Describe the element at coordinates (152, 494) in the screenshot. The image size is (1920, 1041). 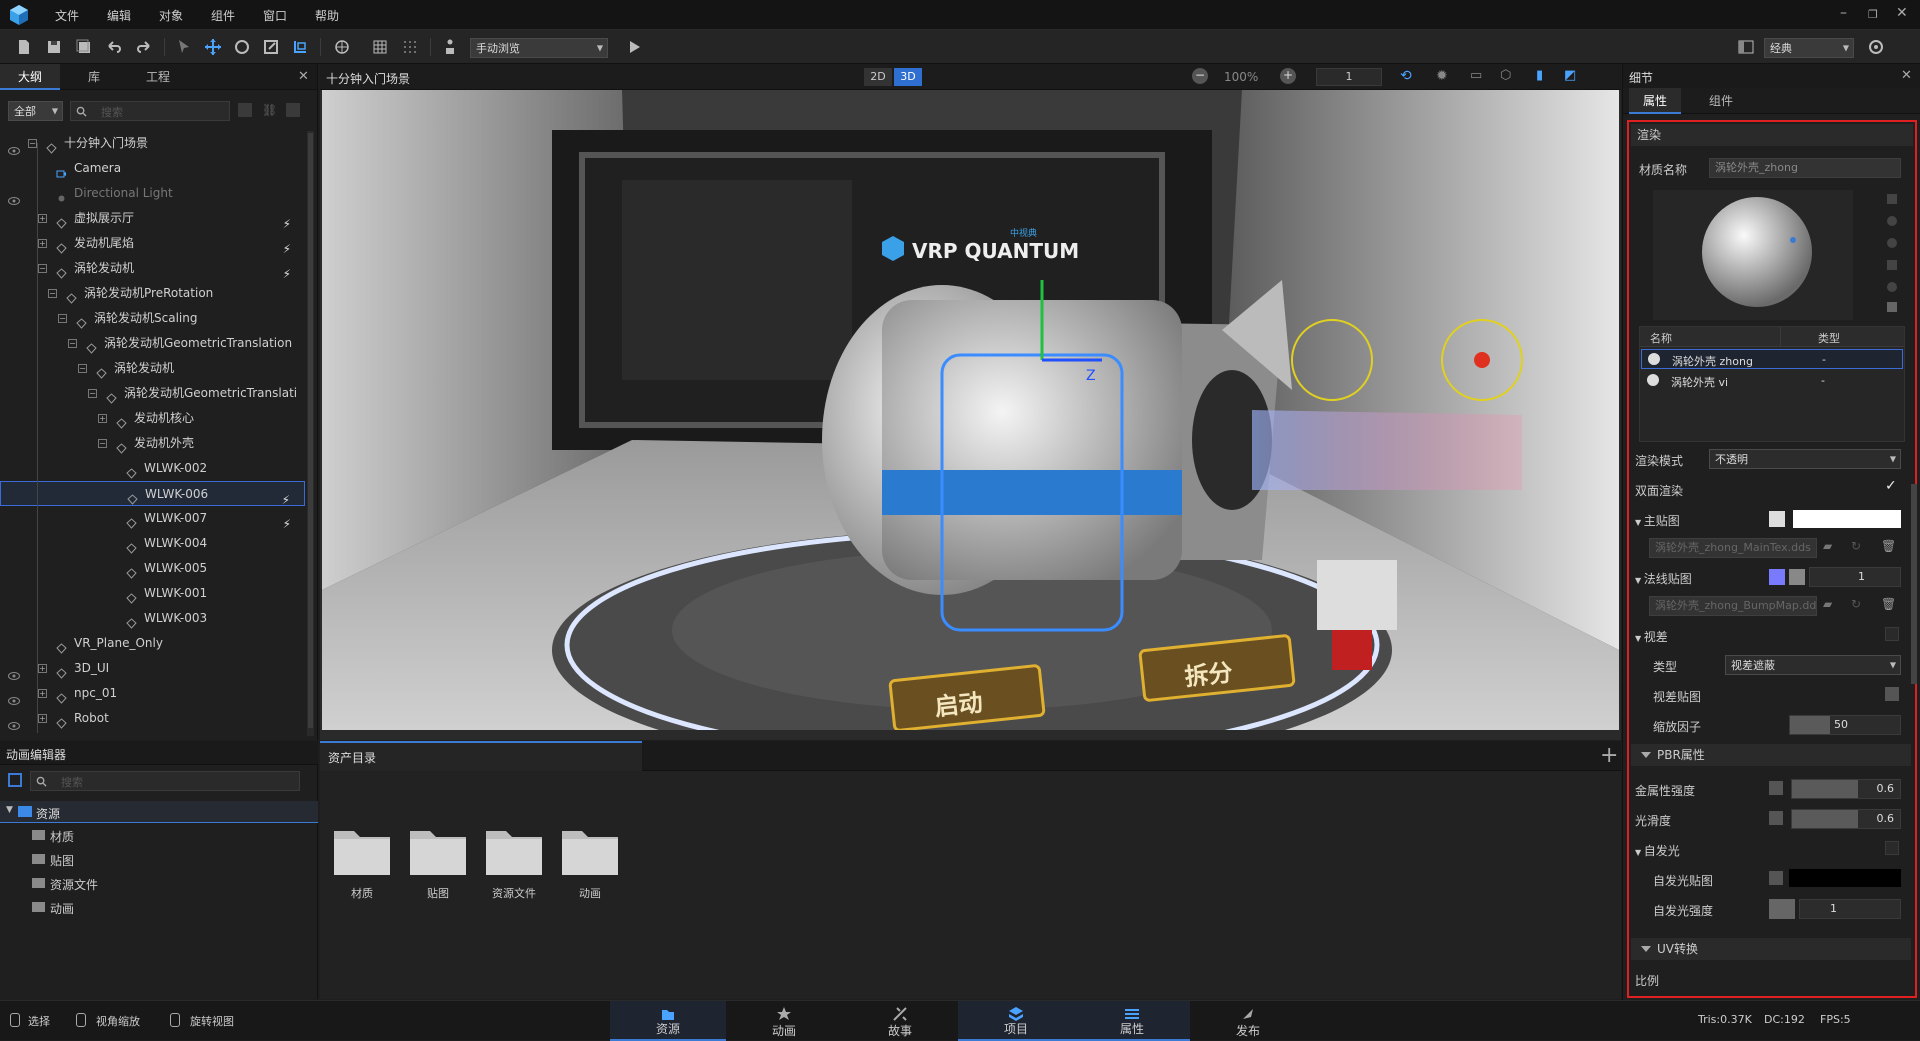
I see `tree-item: WLWK-006 ⚡` at that location.